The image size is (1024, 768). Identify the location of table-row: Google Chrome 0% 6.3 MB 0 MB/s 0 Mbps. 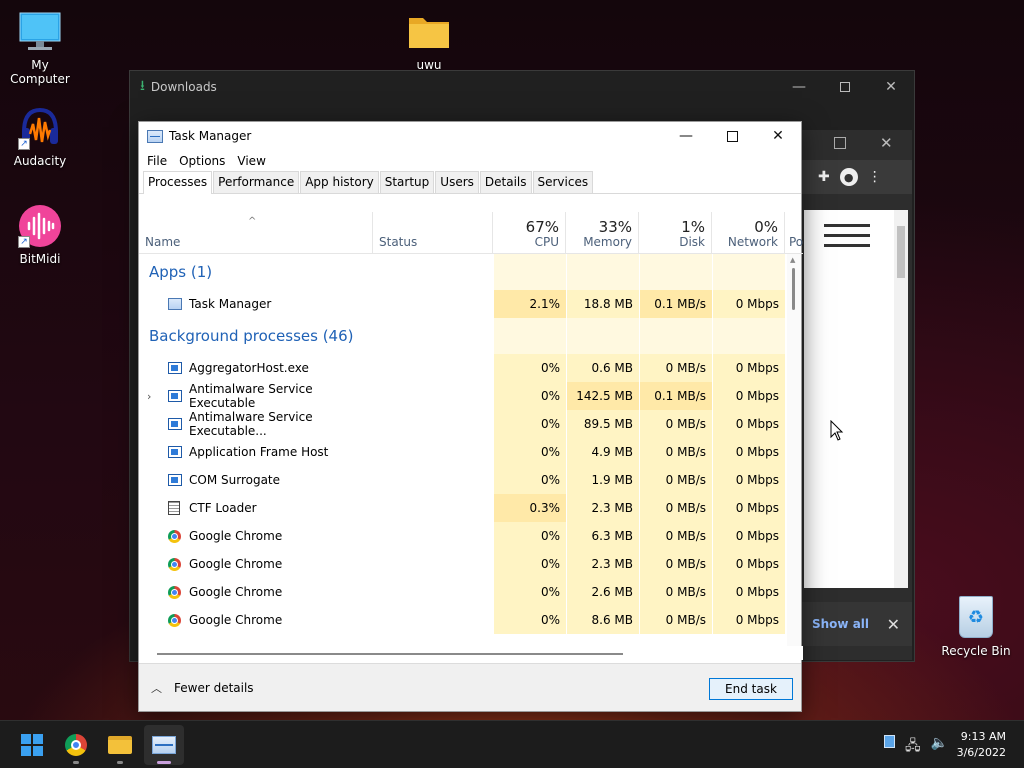
(471, 536).